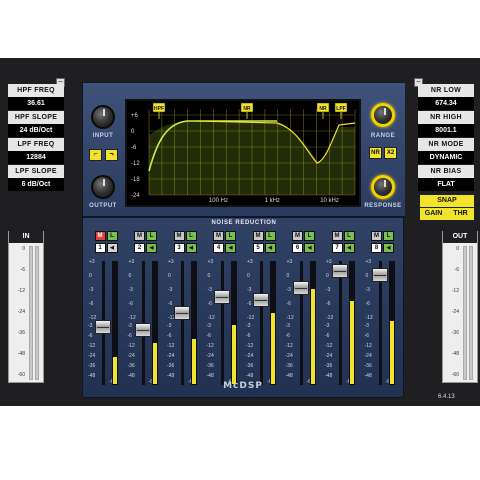 This screenshot has height=480, width=480. Describe the element at coordinates (111, 155) in the screenshot. I see `lpf-slope-button: ¬` at that location.